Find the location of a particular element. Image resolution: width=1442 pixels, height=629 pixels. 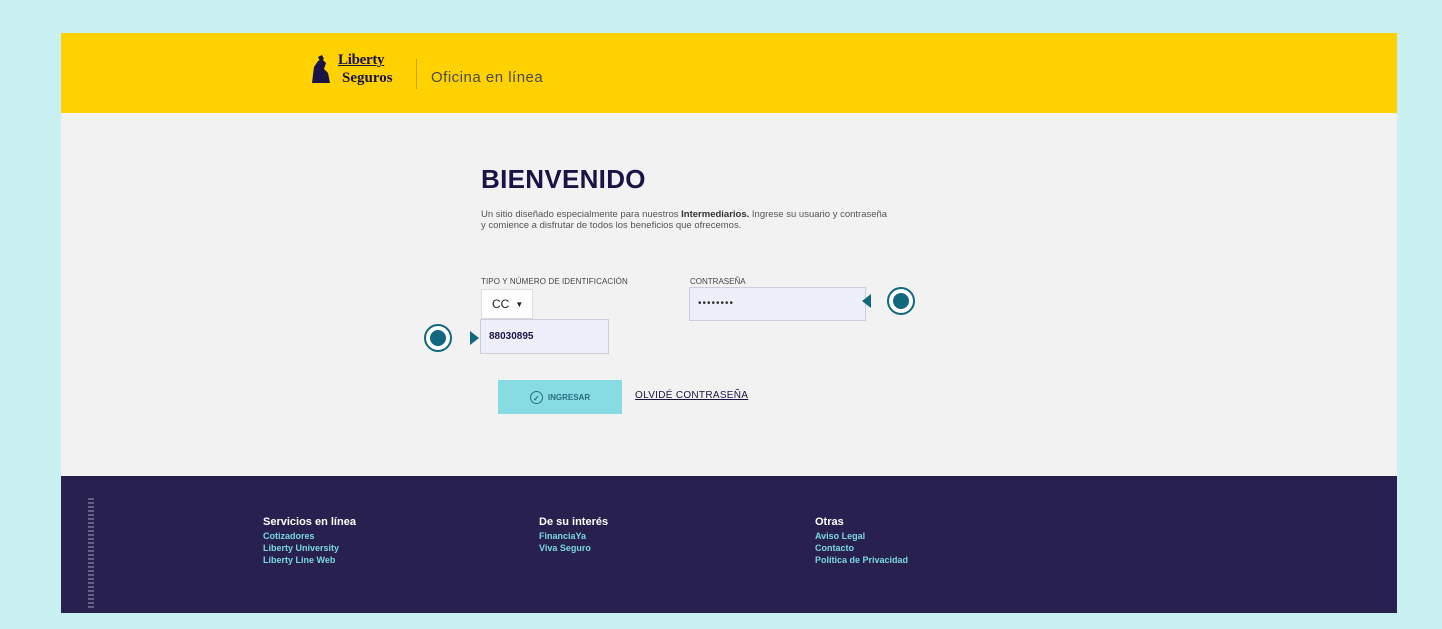

password-label: CONTRASEÑA is located at coordinates (718, 281).